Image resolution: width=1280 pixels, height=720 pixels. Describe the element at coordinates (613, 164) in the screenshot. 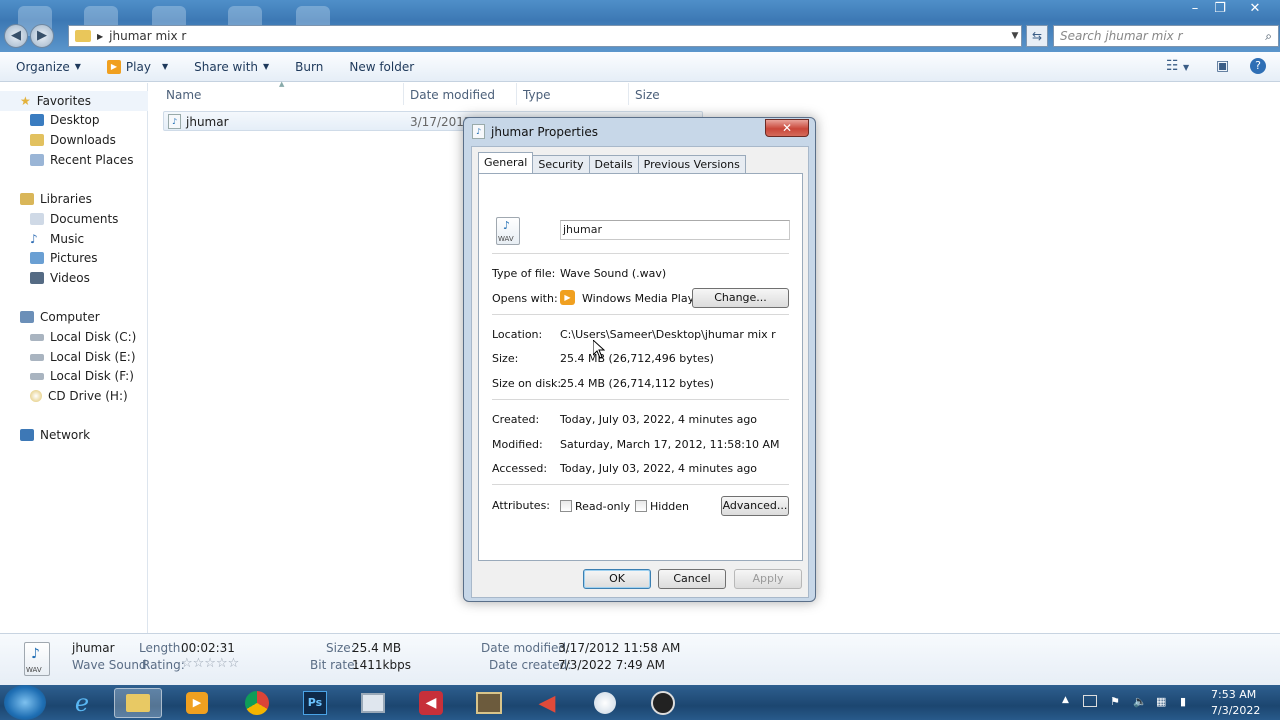

I see `tab-details: Details` at that location.